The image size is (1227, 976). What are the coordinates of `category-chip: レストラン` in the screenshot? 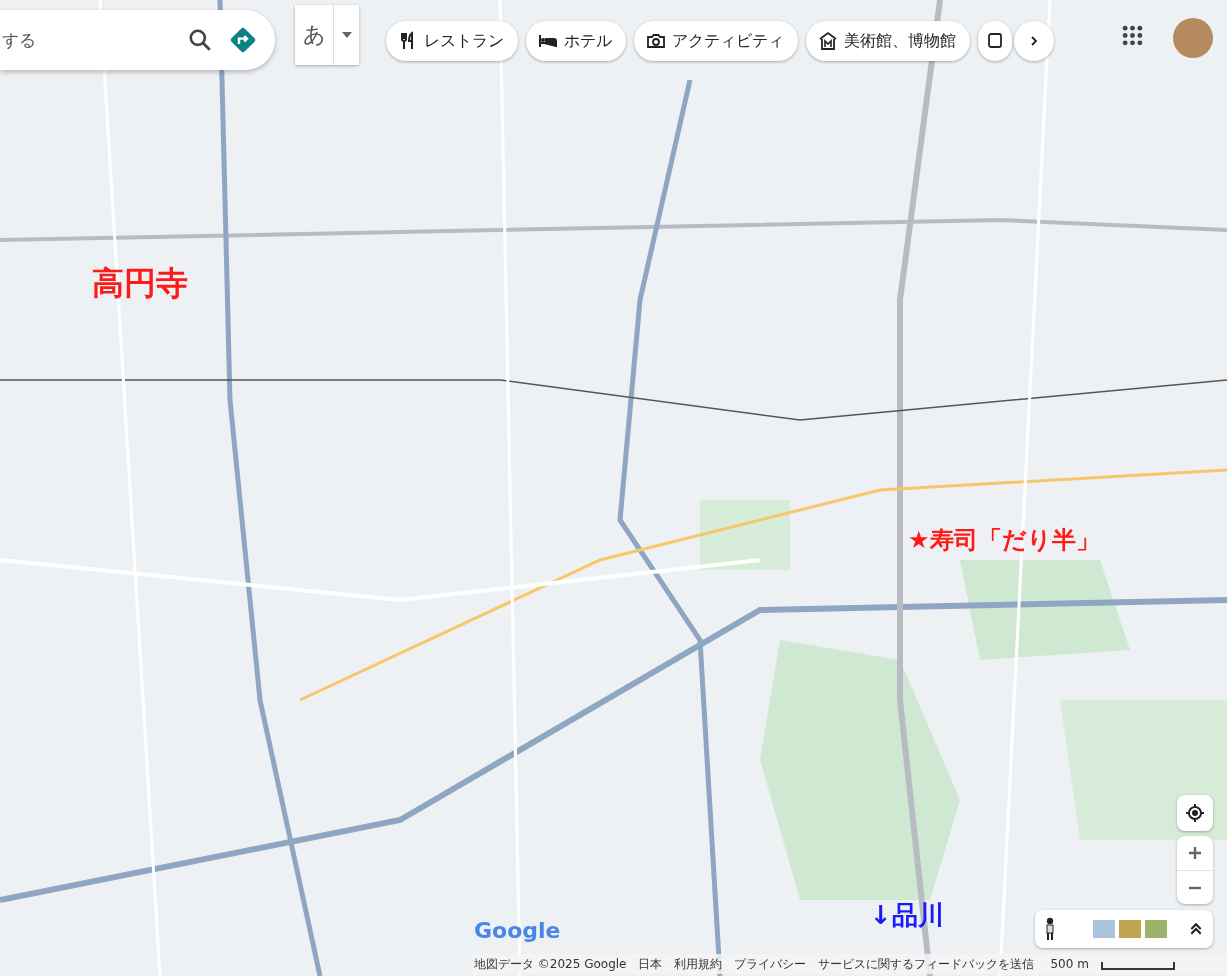 It's located at (452, 41).